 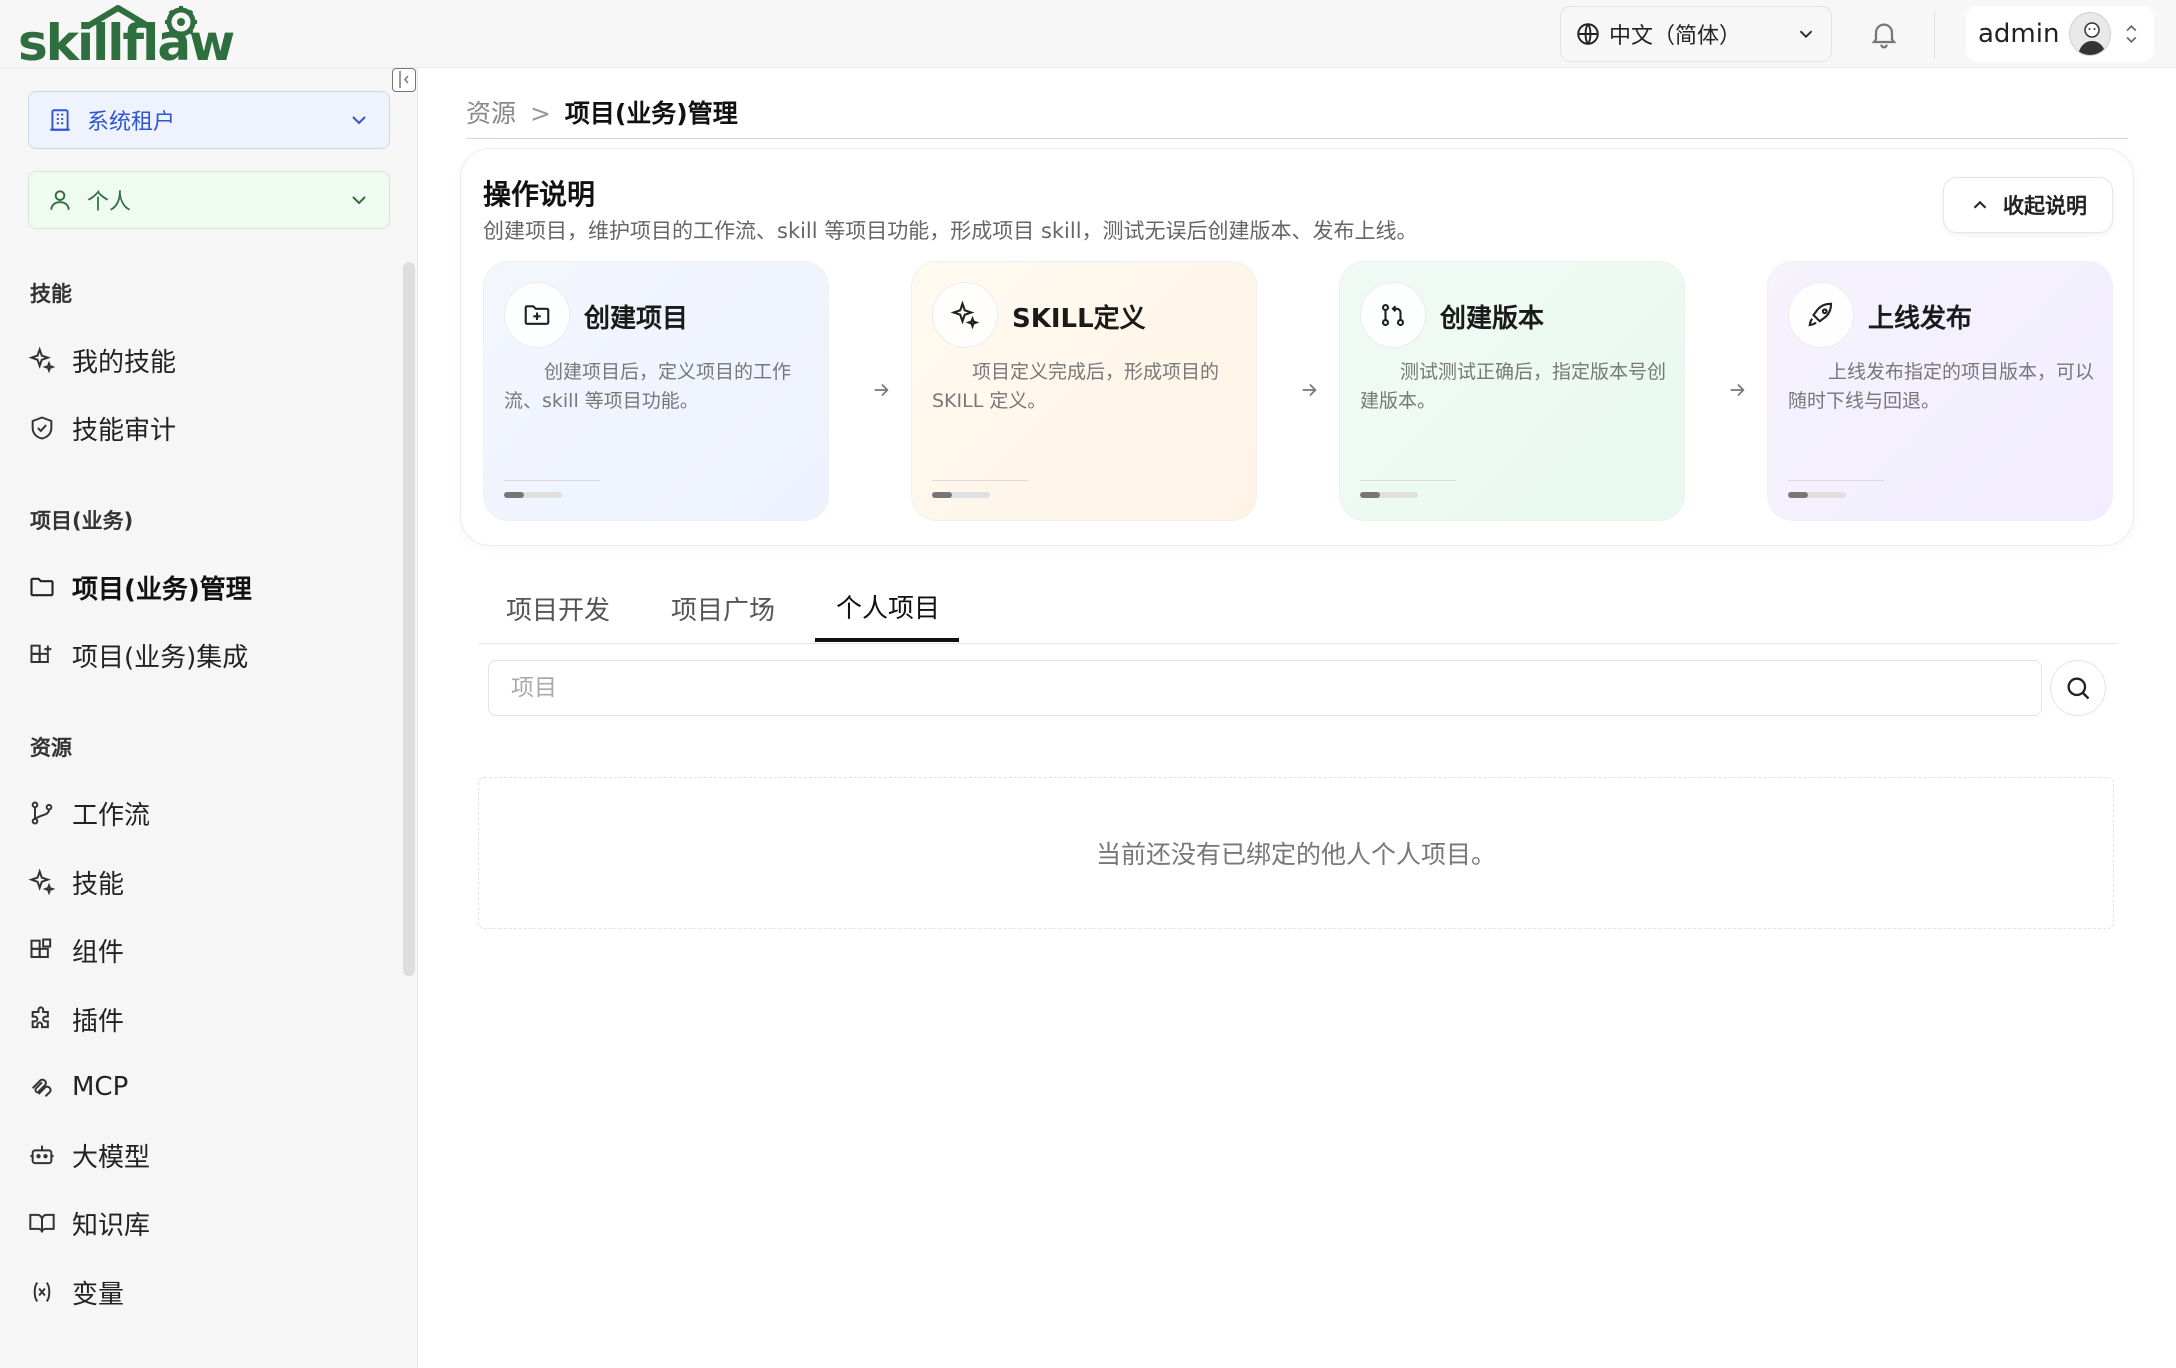 I want to click on step-description: 测试测试正确后，指定版本号创建版本。, so click(x=1513, y=386).